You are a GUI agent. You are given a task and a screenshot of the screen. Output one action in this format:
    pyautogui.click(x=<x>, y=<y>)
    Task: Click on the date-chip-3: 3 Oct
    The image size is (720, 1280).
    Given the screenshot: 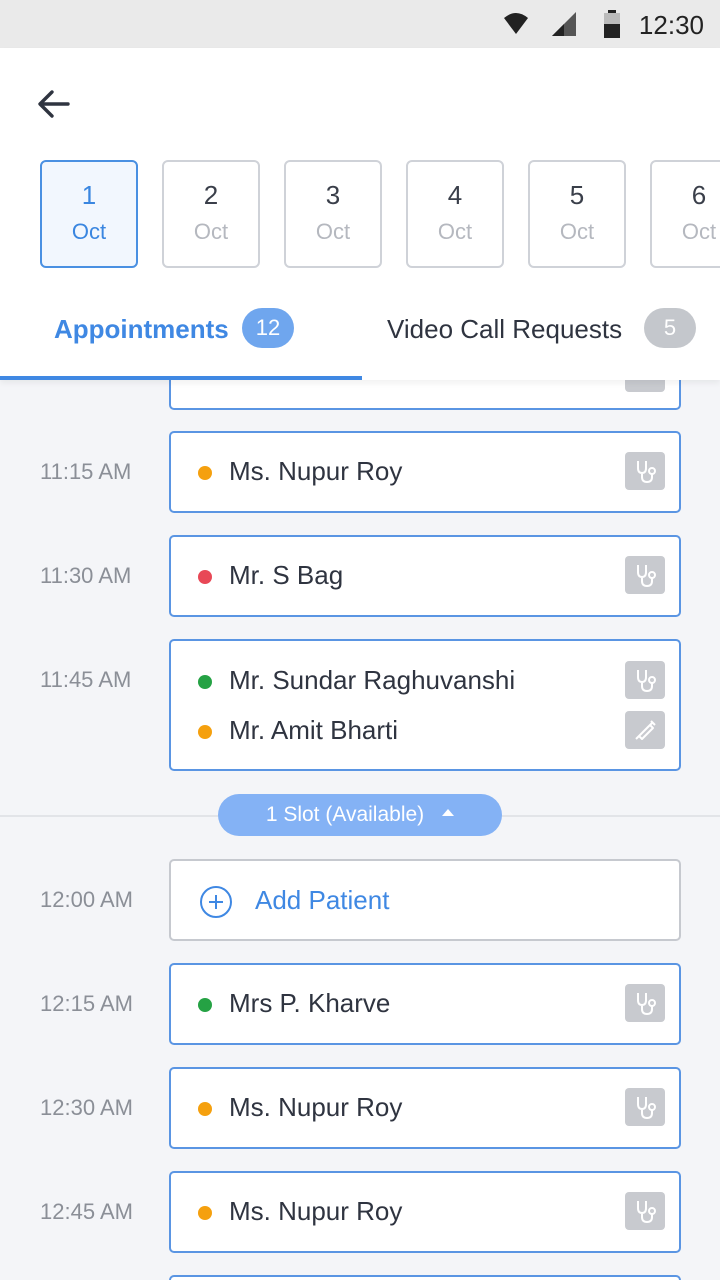 What is the action you would take?
    pyautogui.click(x=333, y=214)
    